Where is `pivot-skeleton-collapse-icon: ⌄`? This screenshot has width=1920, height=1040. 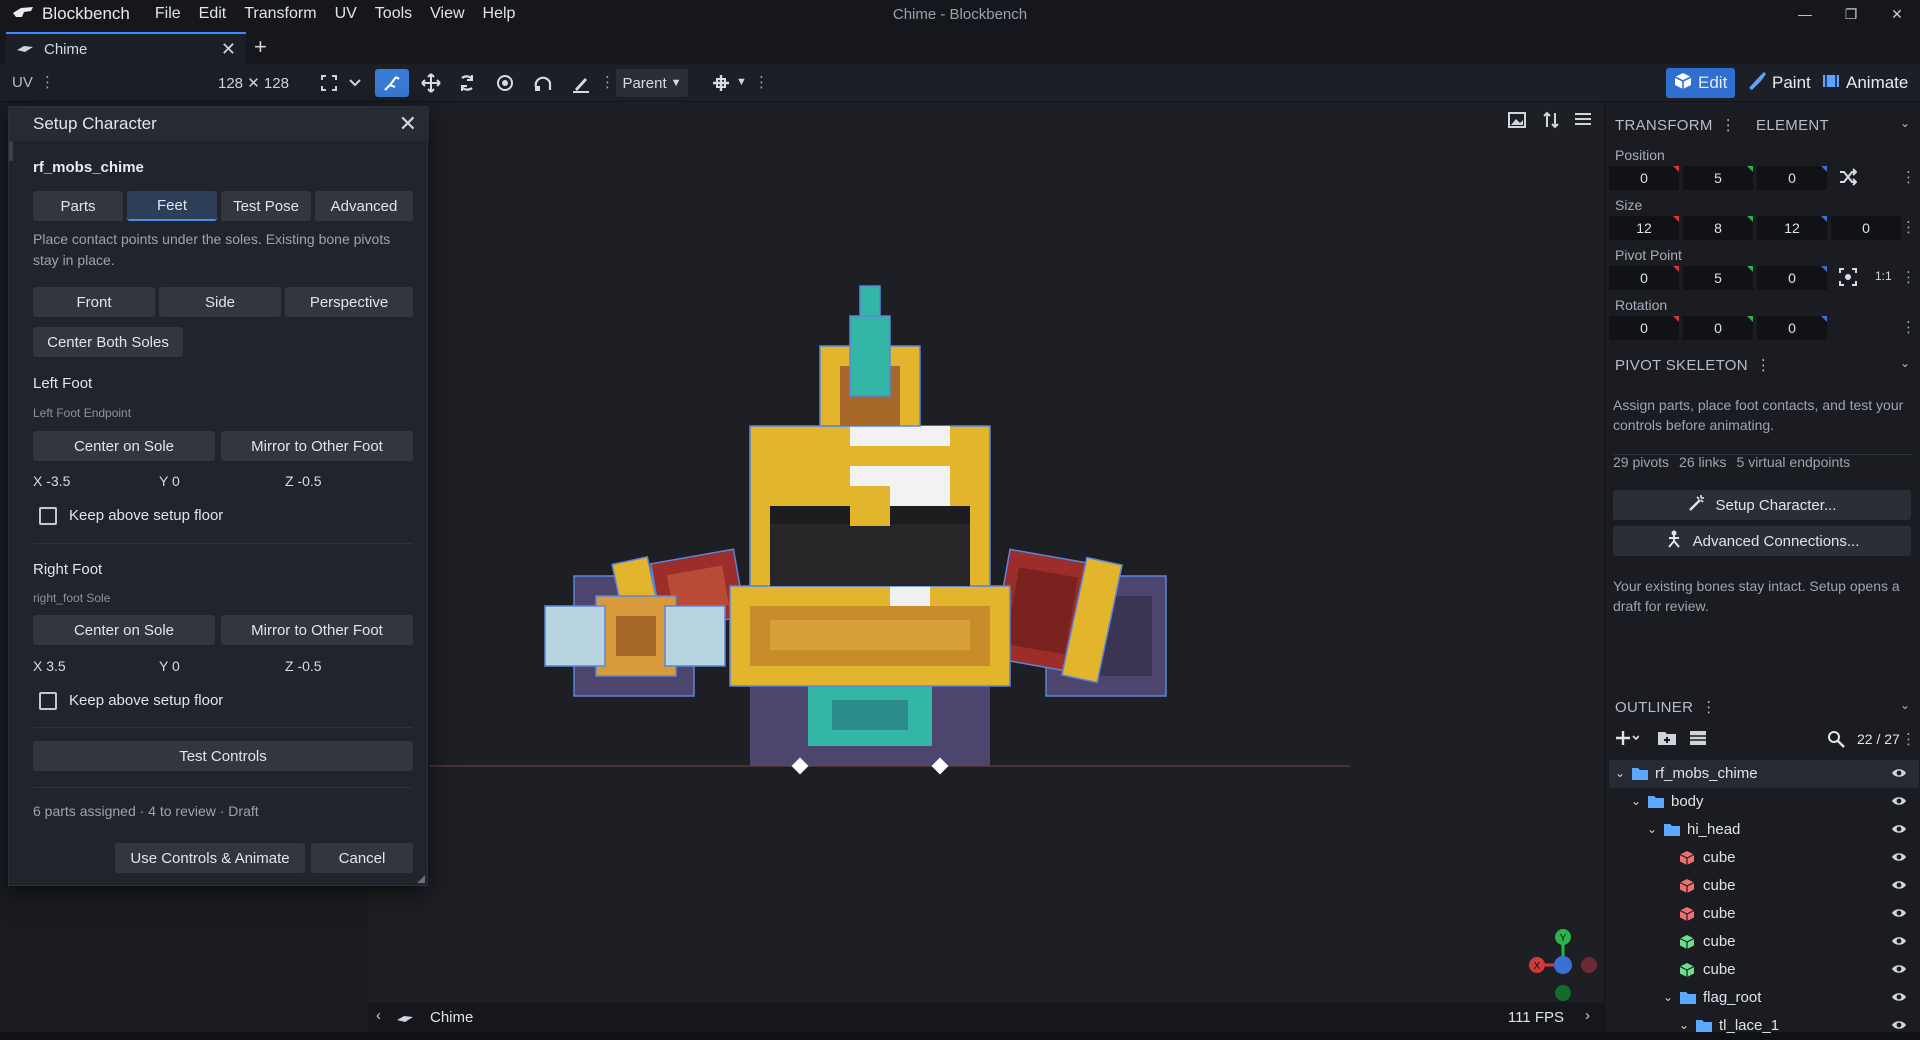
pivot-skeleton-collapse-icon: ⌄ is located at coordinates (1905, 363).